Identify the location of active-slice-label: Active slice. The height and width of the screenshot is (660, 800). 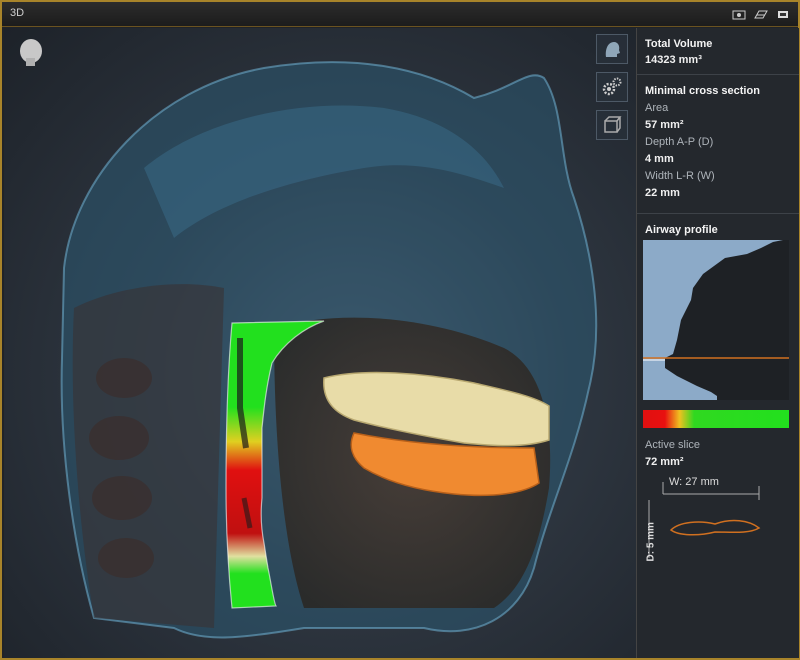
(673, 445).